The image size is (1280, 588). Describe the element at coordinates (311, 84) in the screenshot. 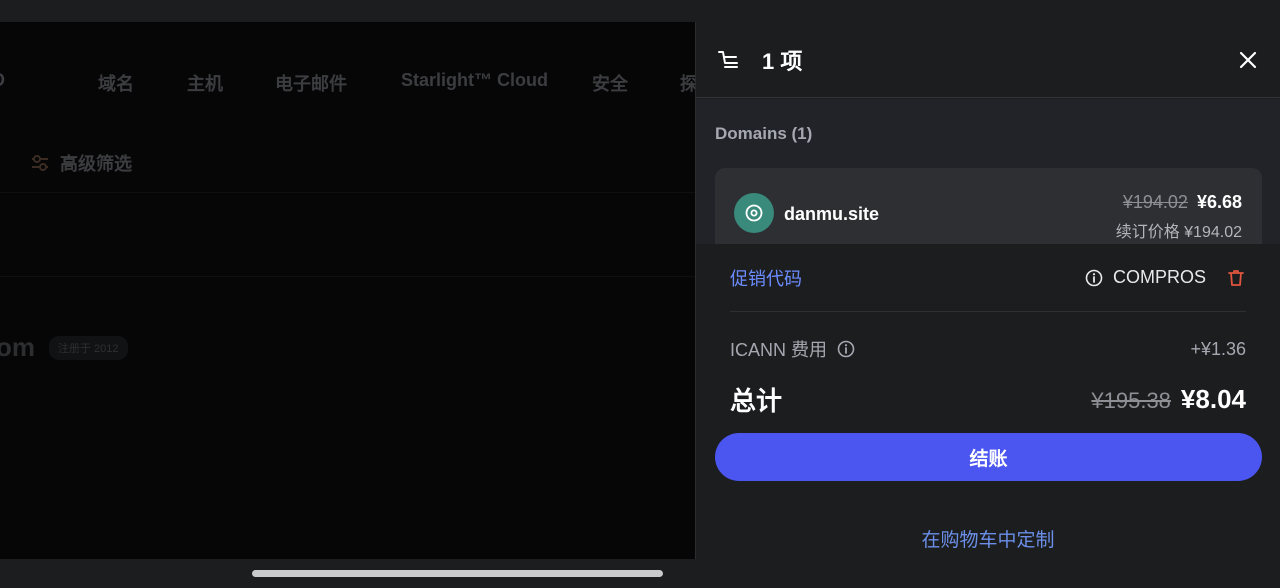

I see `nav-item-email: 电子邮件` at that location.